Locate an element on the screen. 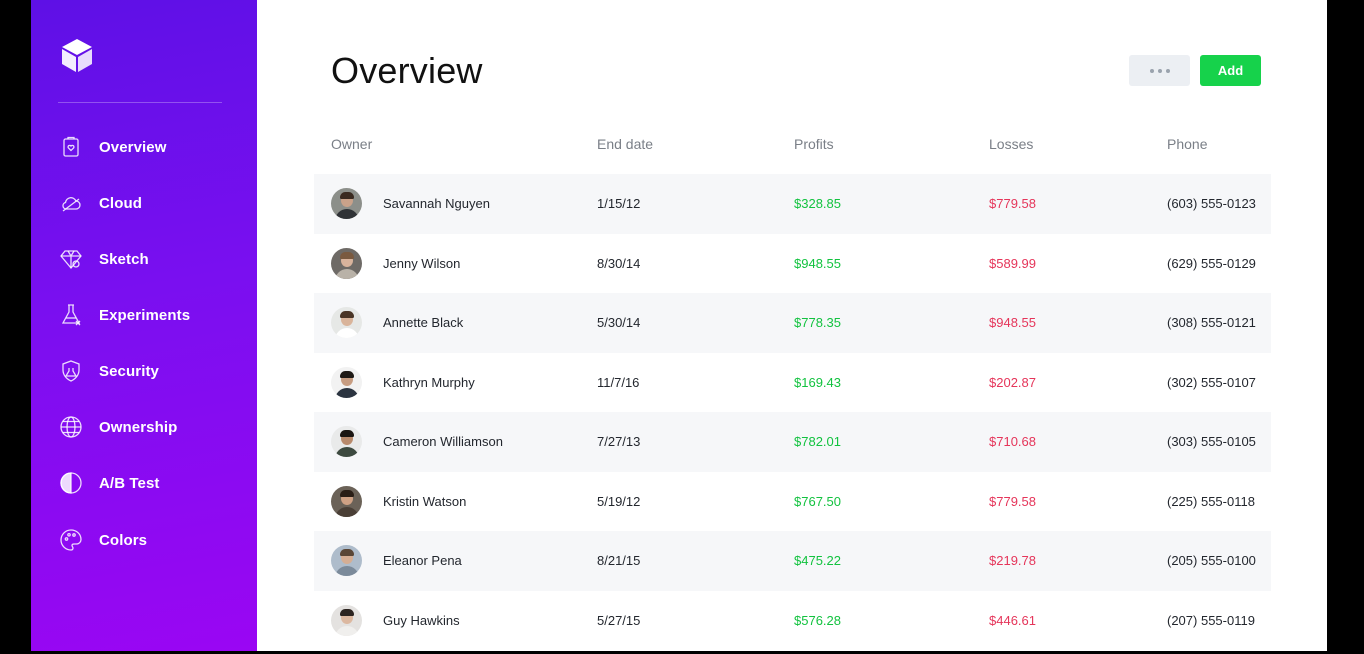 The width and height of the screenshot is (1364, 654). loss-value: $202.87 is located at coordinates (1012, 382).